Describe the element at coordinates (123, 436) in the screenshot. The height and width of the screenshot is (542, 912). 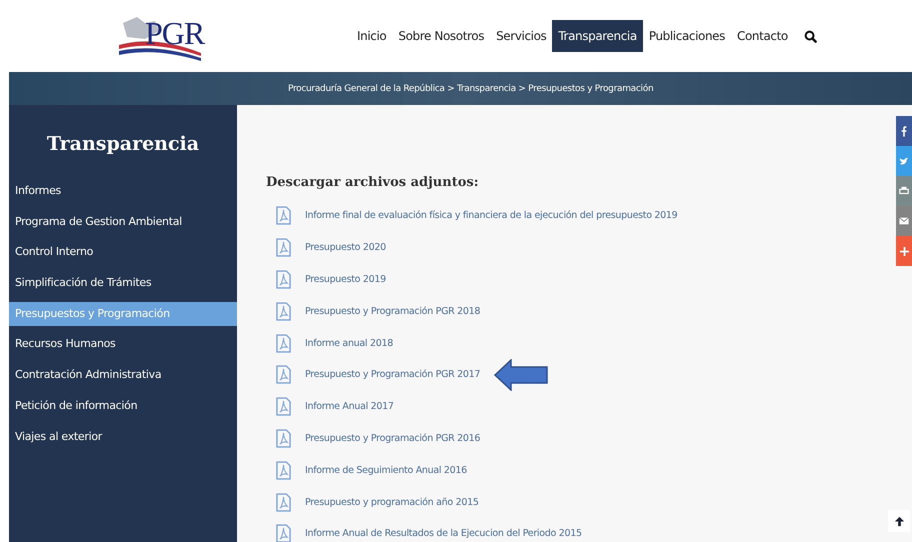
I see `sidebar-item: Viajes al exterior` at that location.